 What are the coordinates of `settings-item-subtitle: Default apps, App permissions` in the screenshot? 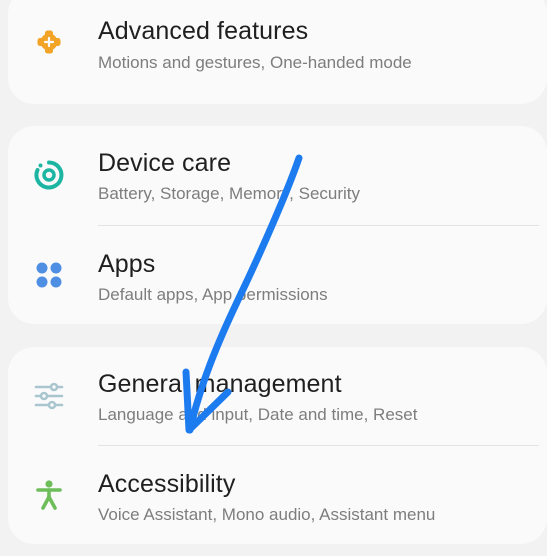 It's located at (213, 294).